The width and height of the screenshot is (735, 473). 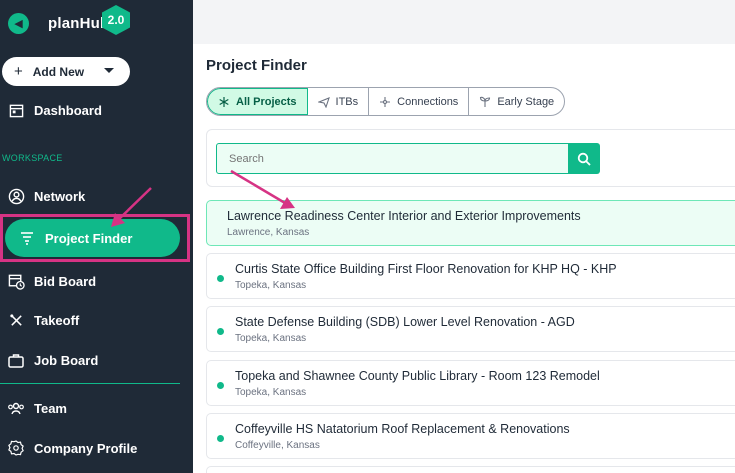 I want to click on add-new-label: Add New, so click(x=58, y=71).